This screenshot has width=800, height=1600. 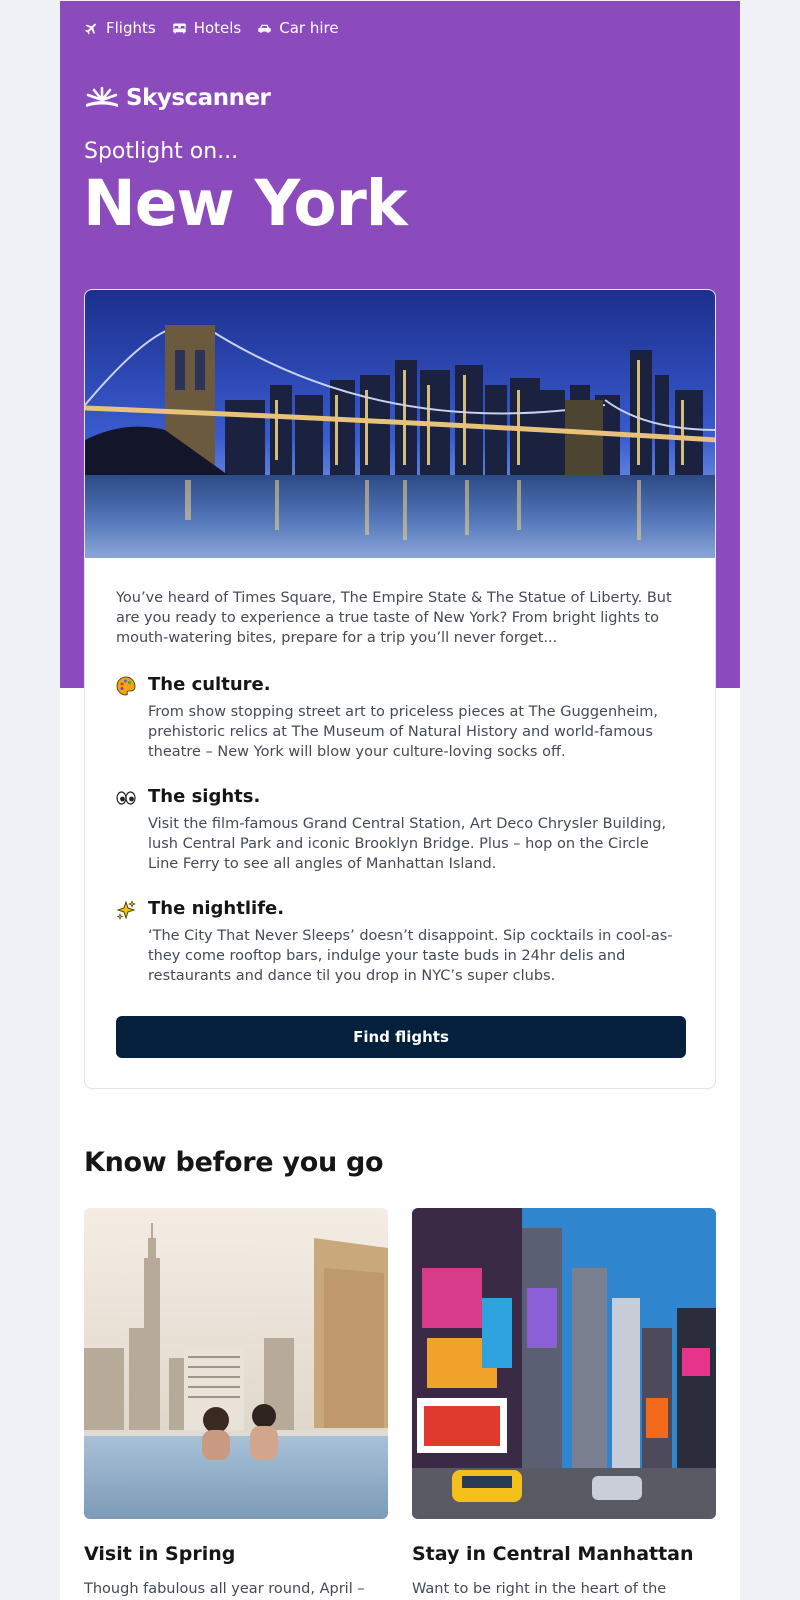 I want to click on times-square-image, so click(x=564, y=1363).